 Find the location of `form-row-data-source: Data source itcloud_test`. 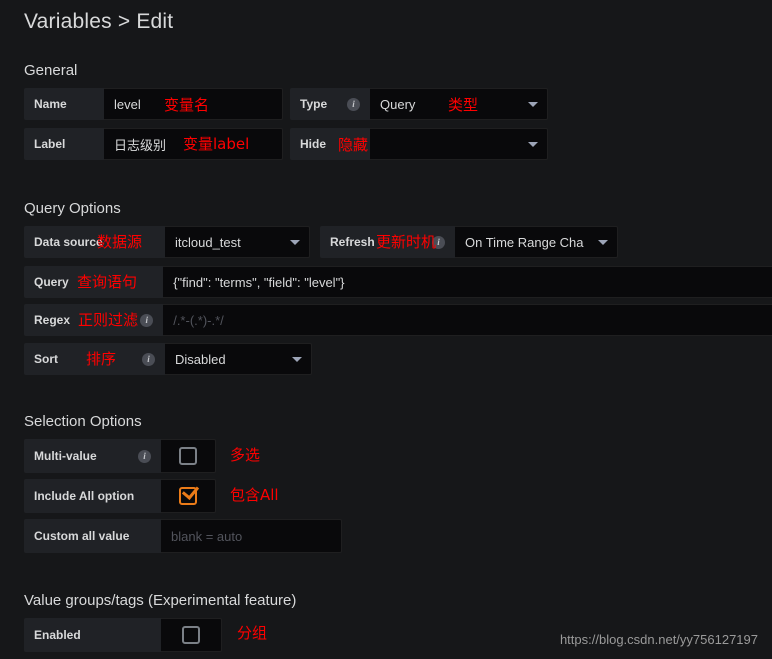

form-row-data-source: Data source itcloud_test is located at coordinates (167, 242).